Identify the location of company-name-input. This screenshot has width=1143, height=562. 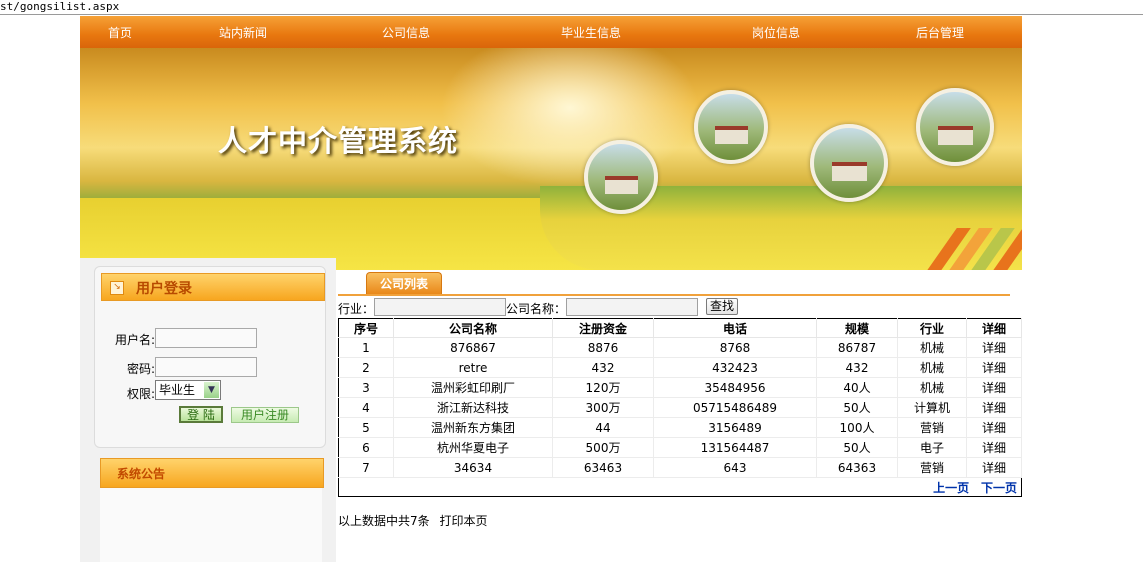
(632, 307).